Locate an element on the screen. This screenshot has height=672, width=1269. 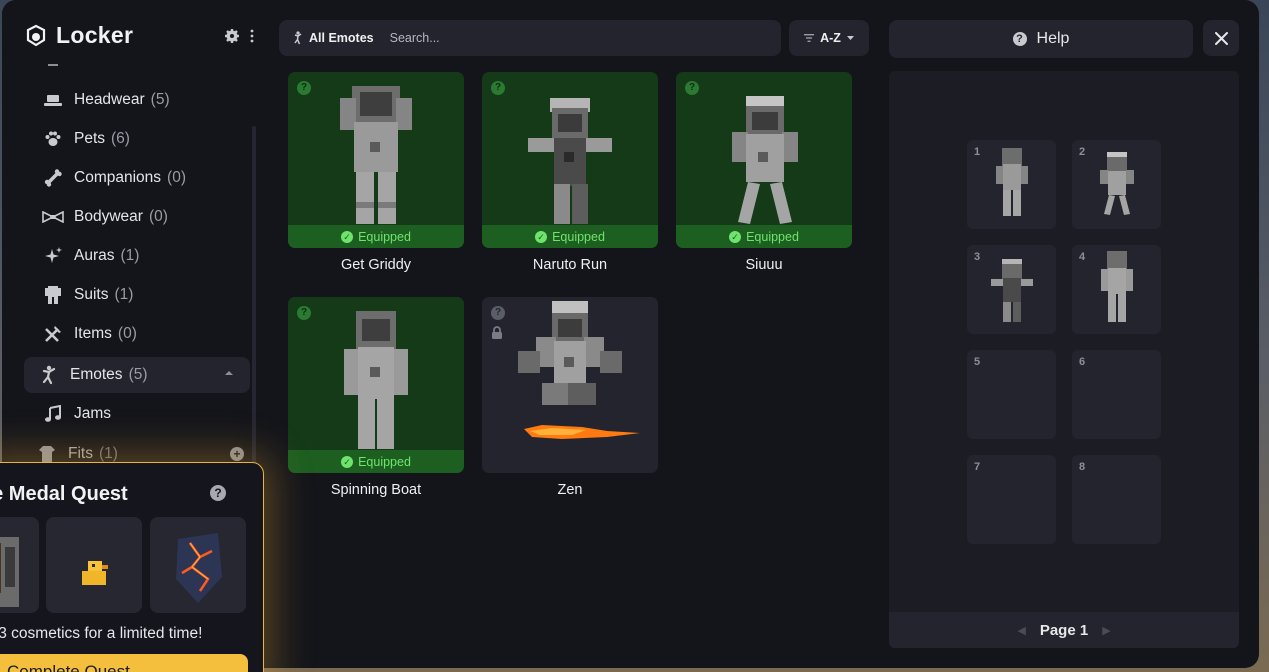
wheel-slot-1: 1 is located at coordinates (1011, 184).